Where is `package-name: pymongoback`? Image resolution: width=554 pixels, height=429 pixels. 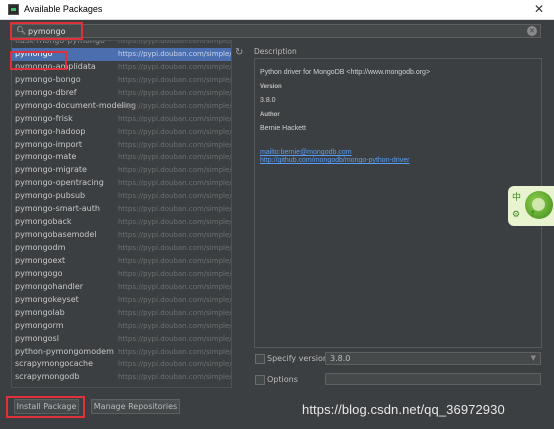 package-name: pymongoback is located at coordinates (43, 222).